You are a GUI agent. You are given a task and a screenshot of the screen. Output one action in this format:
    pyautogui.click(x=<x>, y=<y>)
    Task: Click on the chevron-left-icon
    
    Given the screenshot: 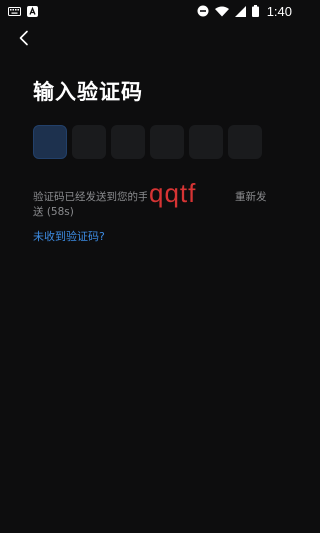 What is the action you would take?
    pyautogui.click(x=24, y=40)
    